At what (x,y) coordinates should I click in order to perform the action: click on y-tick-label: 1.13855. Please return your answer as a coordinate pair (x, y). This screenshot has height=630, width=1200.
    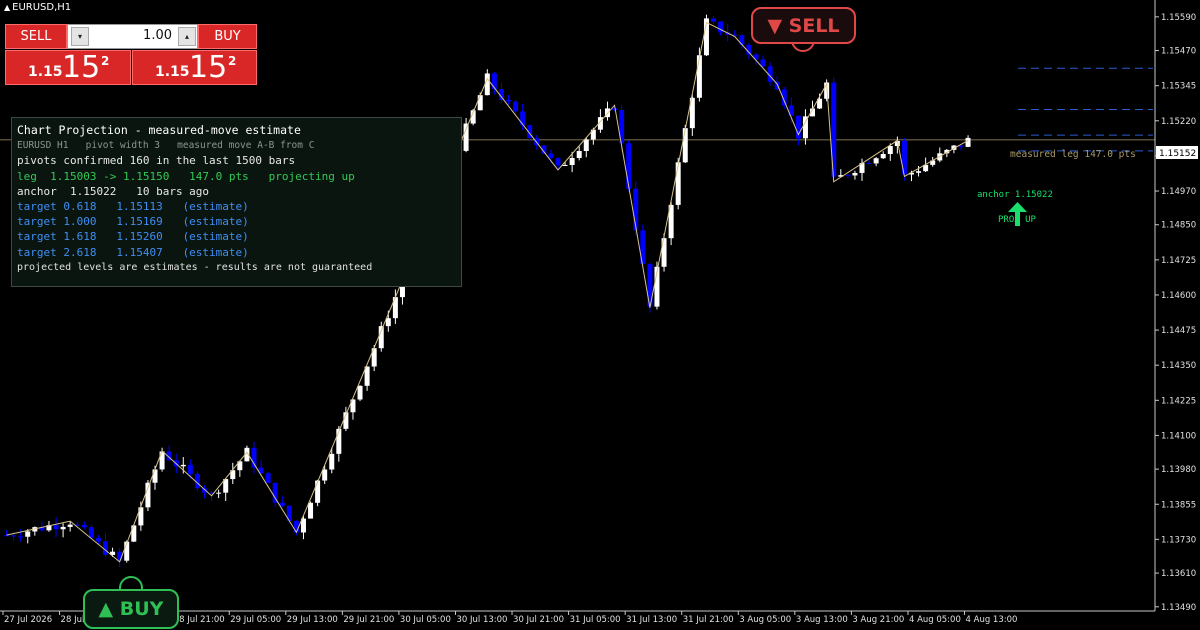
    Looking at the image, I should click on (1178, 505).